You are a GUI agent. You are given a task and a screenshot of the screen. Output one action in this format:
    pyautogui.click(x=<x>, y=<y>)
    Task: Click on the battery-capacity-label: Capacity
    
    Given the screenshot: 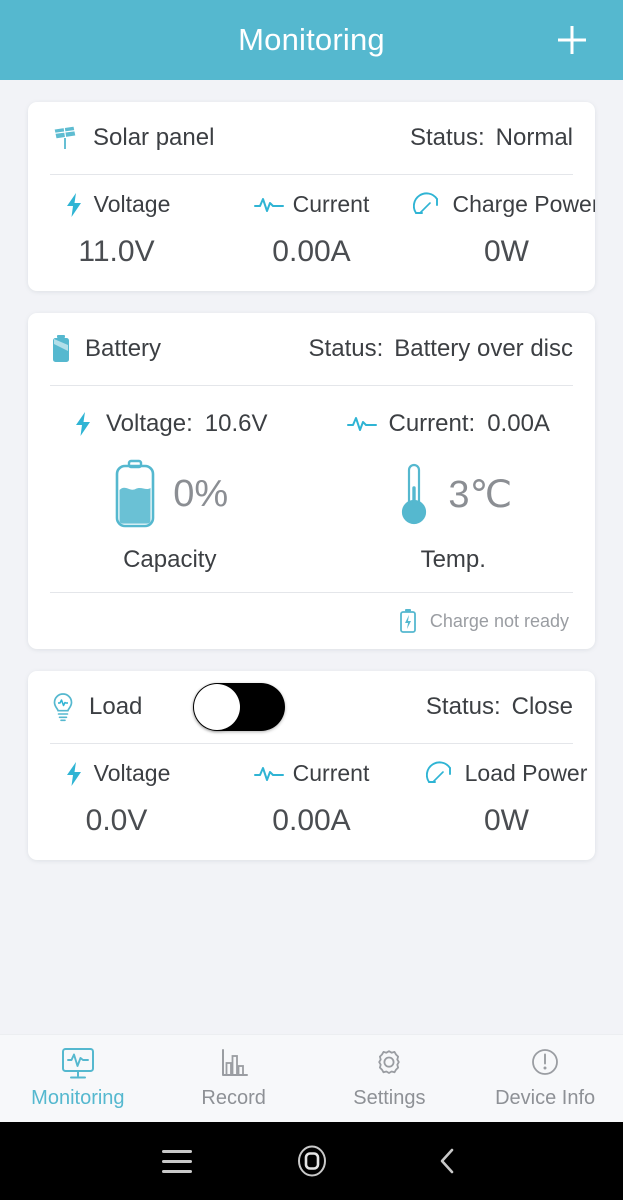 What is the action you would take?
    pyautogui.click(x=170, y=559)
    